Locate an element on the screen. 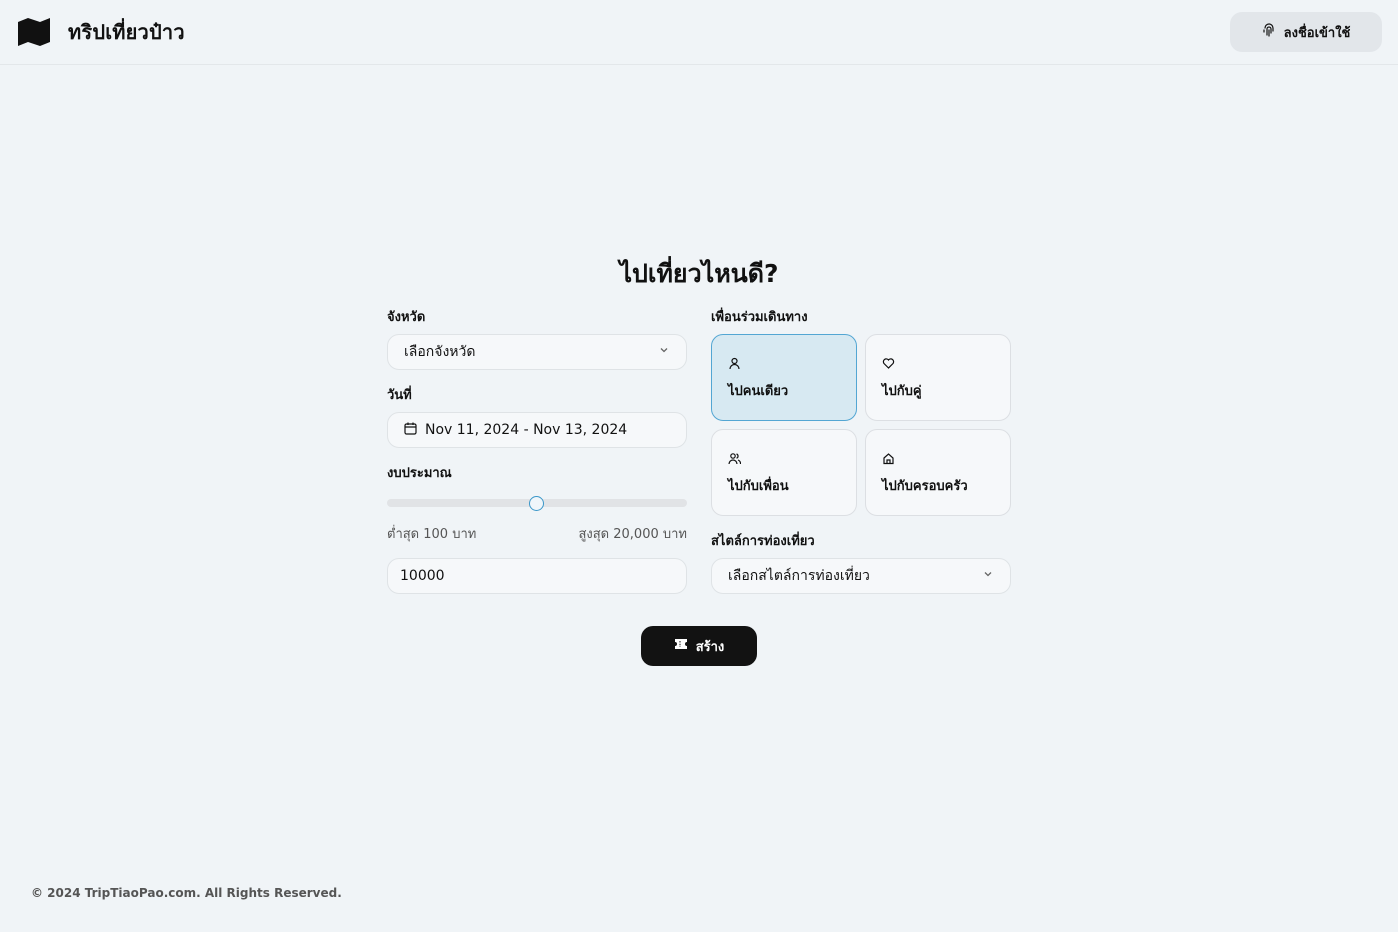 Image resolution: width=1398 pixels, height=932 pixels. budget-max-label: สูงสุด 20,000 บาท is located at coordinates (632, 534).